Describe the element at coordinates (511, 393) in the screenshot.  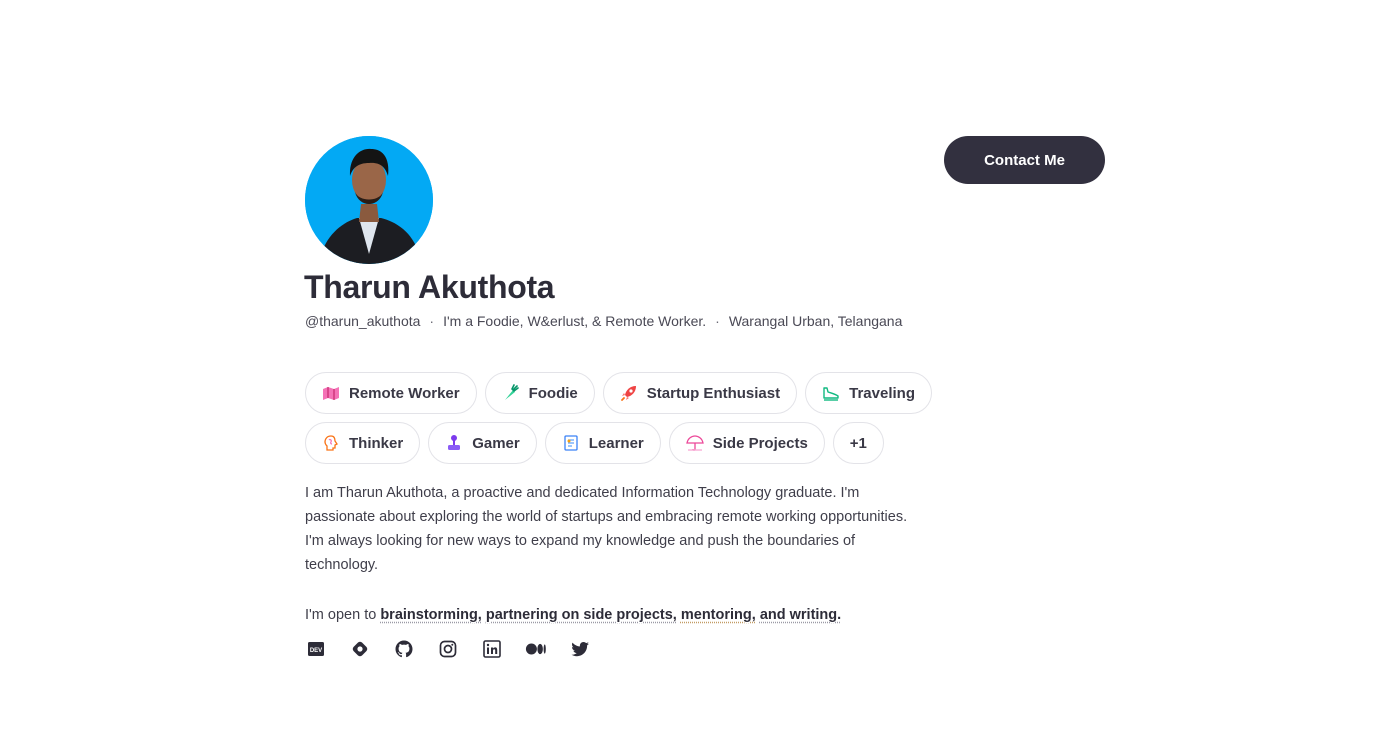
I see `carrot-icon` at that location.